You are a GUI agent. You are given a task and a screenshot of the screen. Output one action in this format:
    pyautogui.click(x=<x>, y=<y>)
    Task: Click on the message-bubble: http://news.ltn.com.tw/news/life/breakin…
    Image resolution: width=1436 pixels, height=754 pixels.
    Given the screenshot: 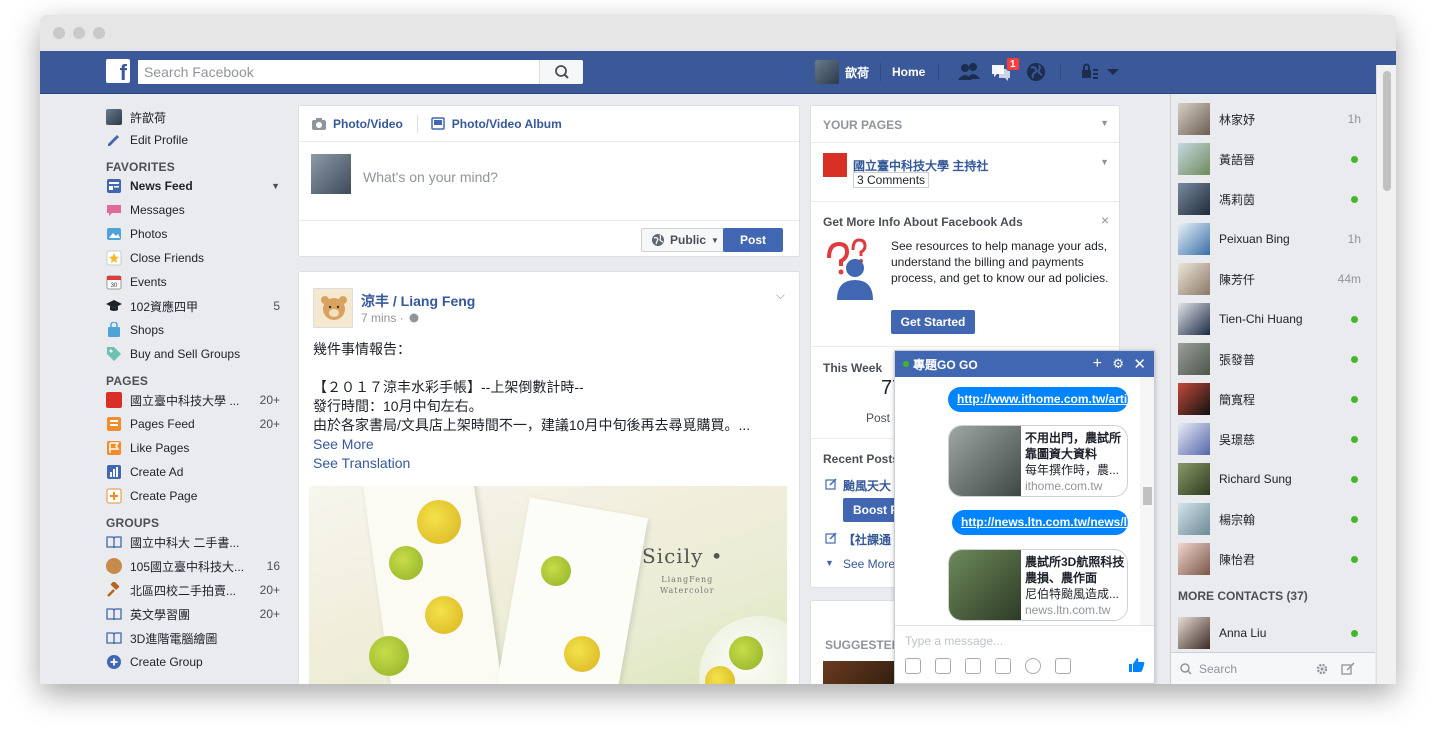 What is the action you would take?
    pyautogui.click(x=1046, y=522)
    